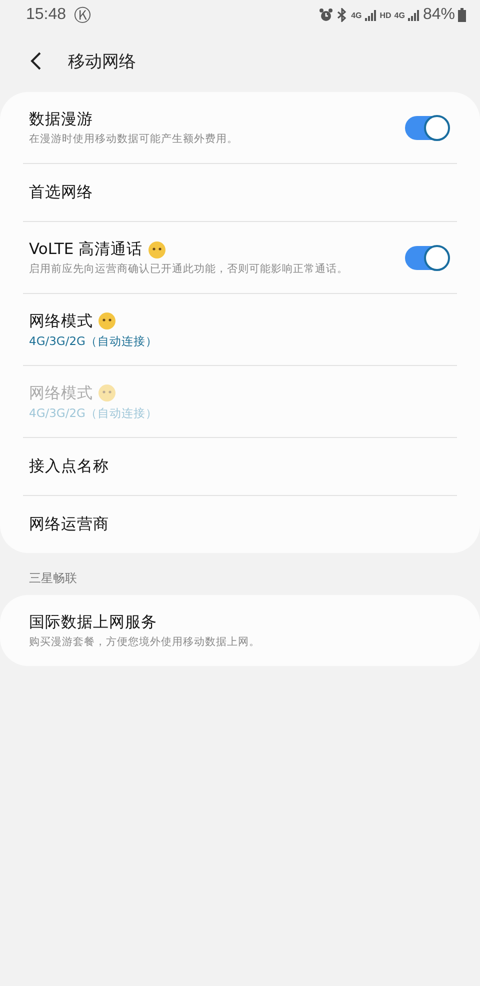  Describe the element at coordinates (240, 466) in the screenshot. I see `settings-row: 接入点名称` at that location.